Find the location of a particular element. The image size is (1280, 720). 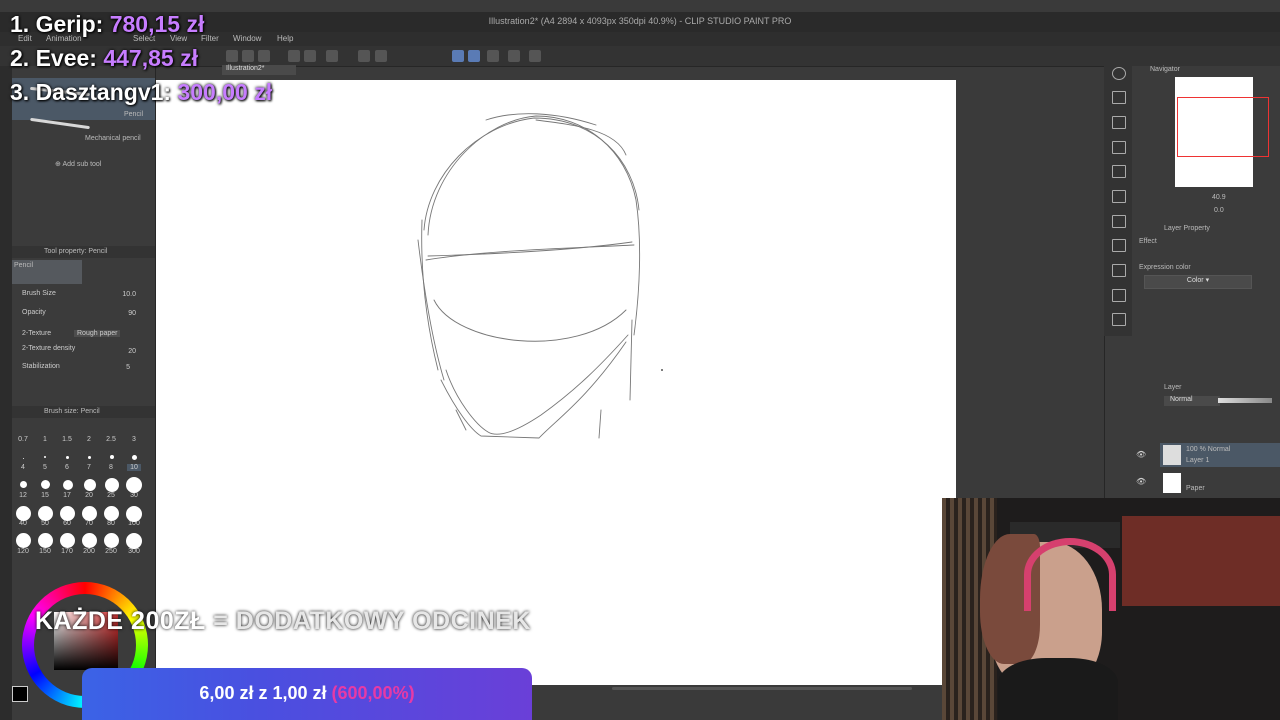

promo-main: KAŻDE 200ZŁ is located at coordinates (120, 621).